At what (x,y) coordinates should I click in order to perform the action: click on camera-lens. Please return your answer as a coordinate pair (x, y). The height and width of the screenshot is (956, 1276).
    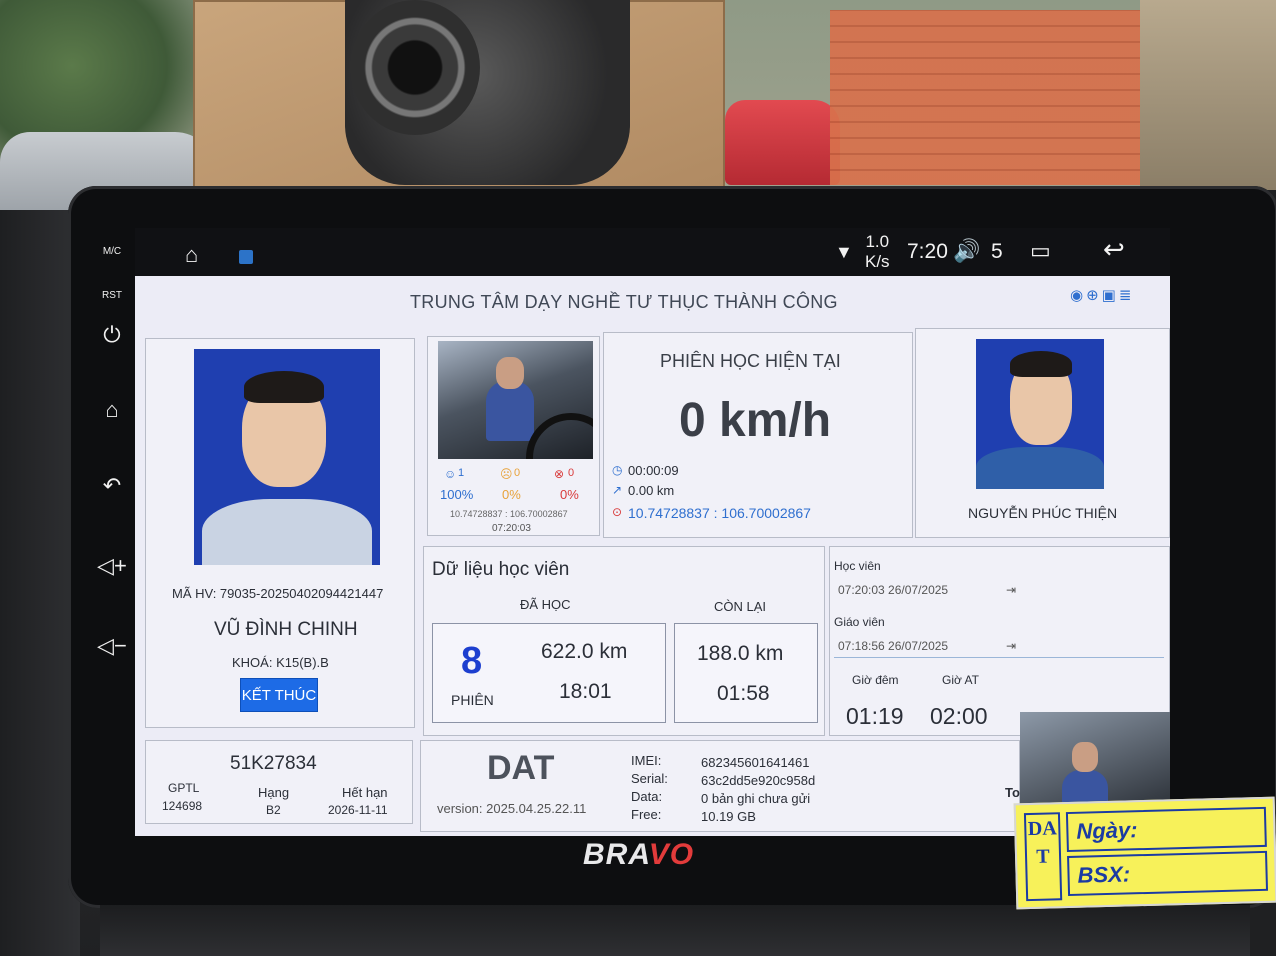
    Looking at the image, I should click on (415, 67).